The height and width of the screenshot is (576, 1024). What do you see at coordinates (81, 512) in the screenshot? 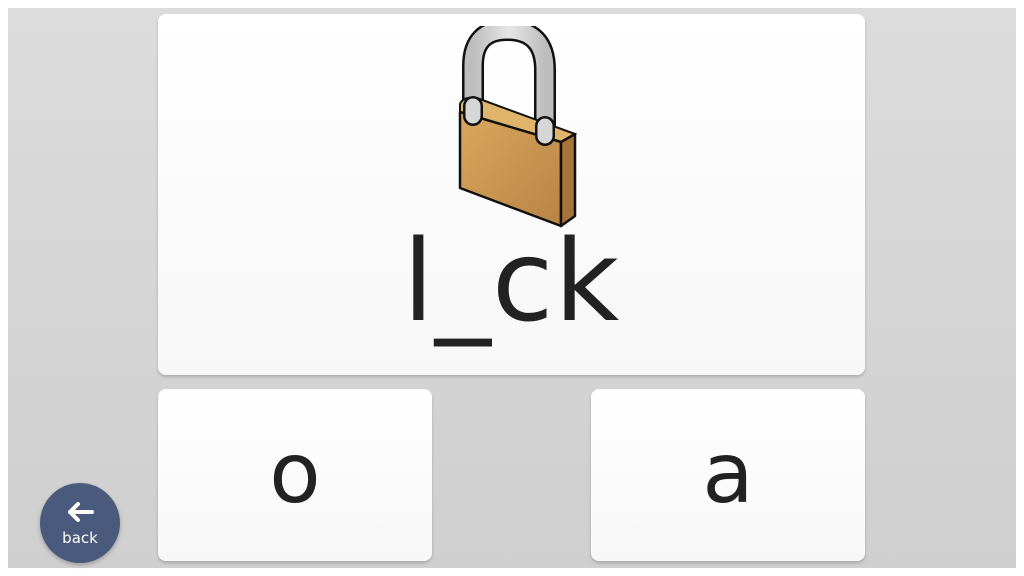
I see `arrow-left-icon` at bounding box center [81, 512].